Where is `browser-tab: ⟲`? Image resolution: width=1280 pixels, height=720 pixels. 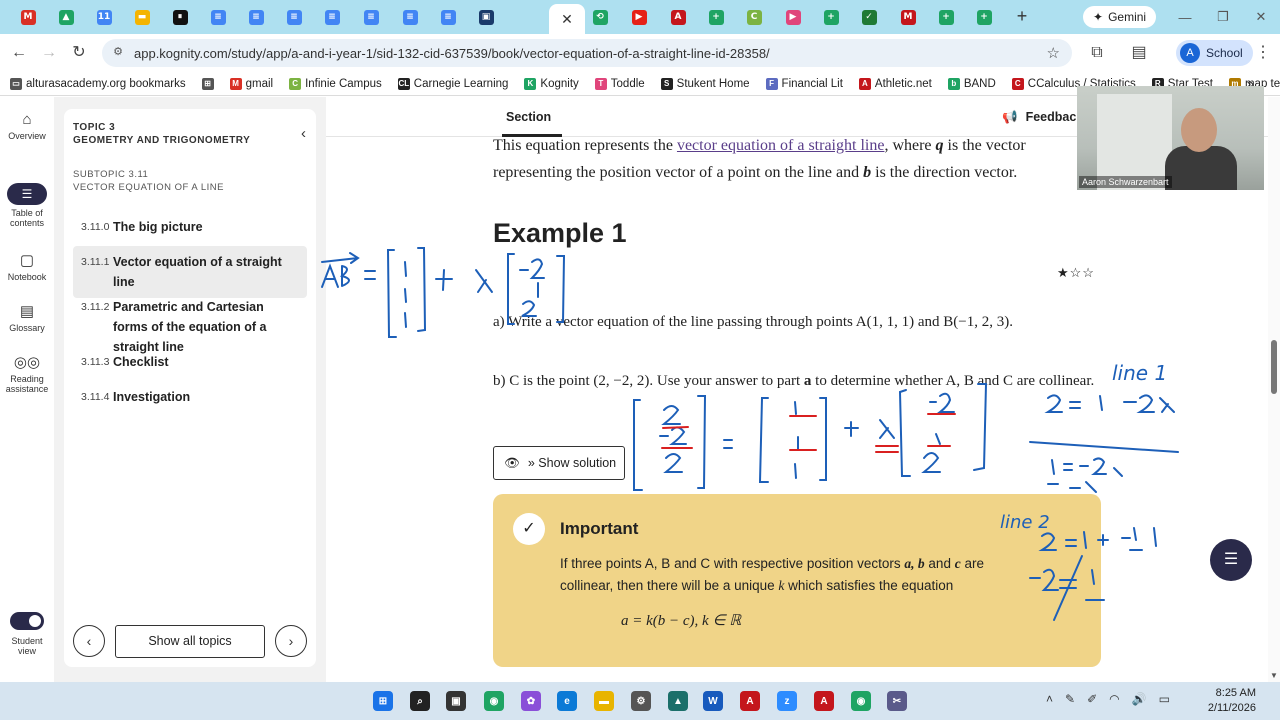
browser-tab: ⟲ is located at coordinates (600, 17).